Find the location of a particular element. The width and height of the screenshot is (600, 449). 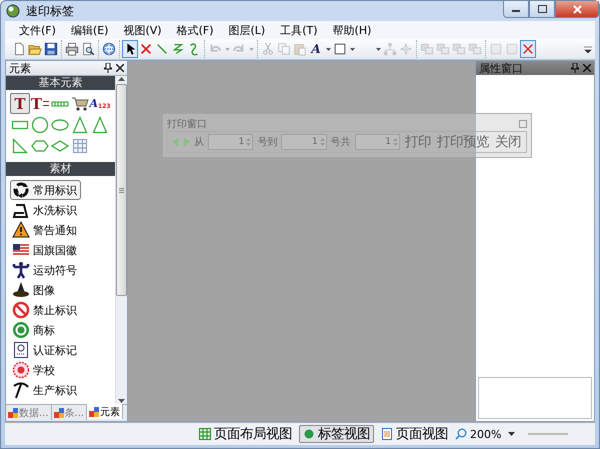

page-icon is located at coordinates (19, 49).